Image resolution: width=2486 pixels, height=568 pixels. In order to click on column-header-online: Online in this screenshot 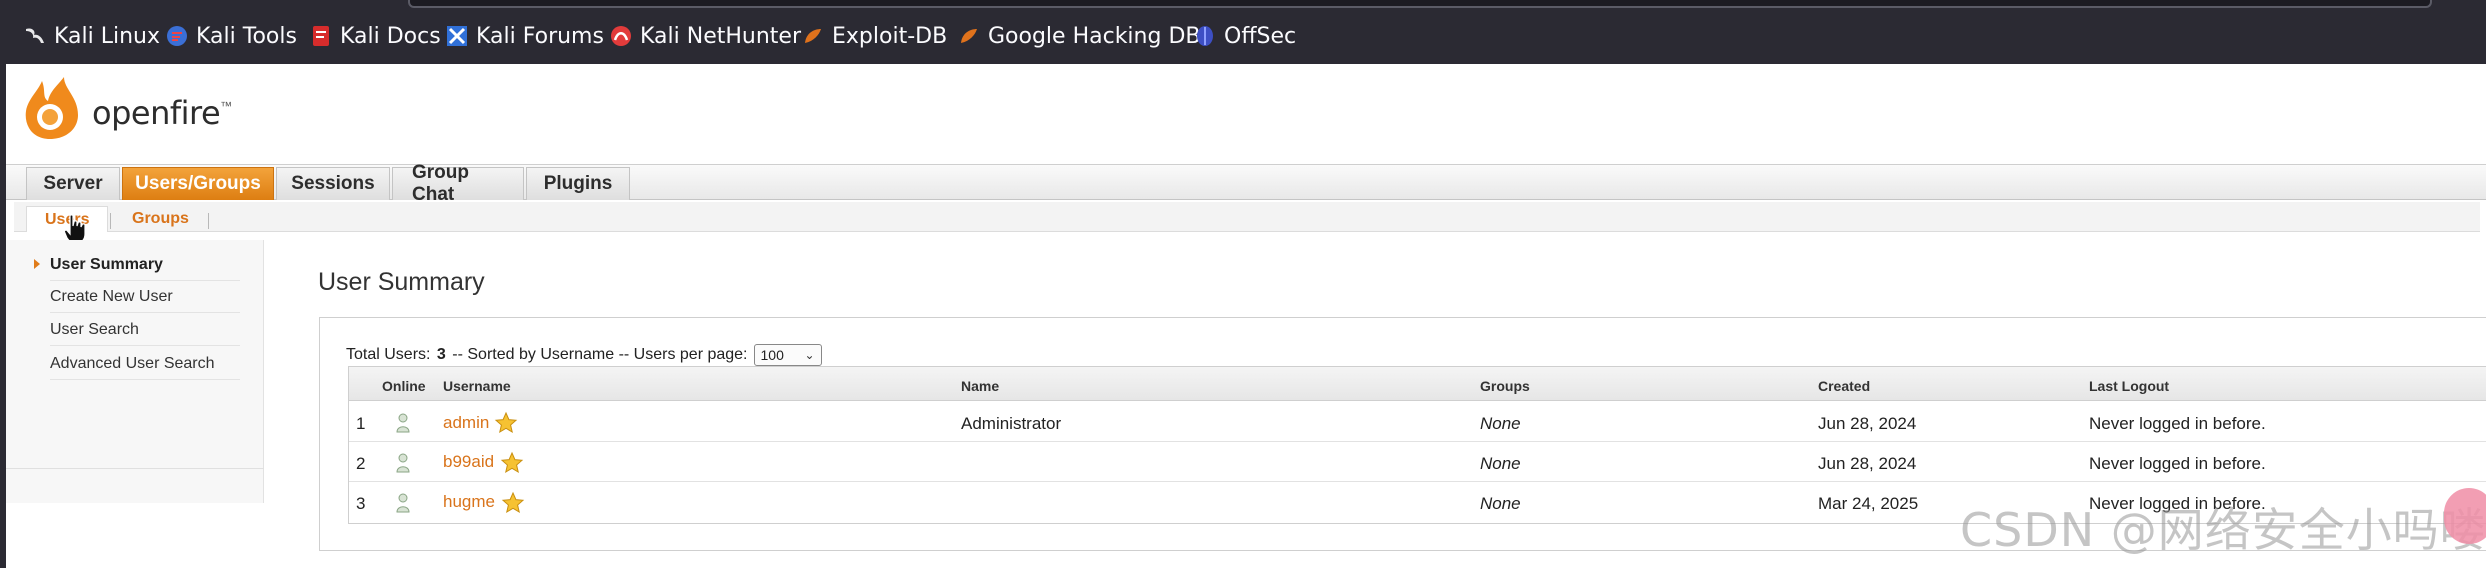, I will do `click(404, 386)`.